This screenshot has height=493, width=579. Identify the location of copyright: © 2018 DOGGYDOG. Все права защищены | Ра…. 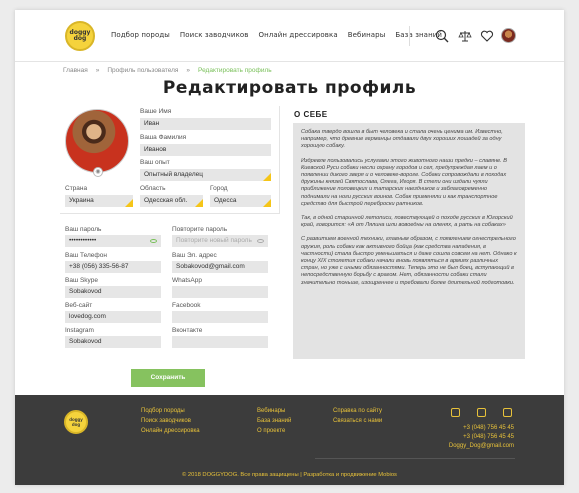
(289, 475).